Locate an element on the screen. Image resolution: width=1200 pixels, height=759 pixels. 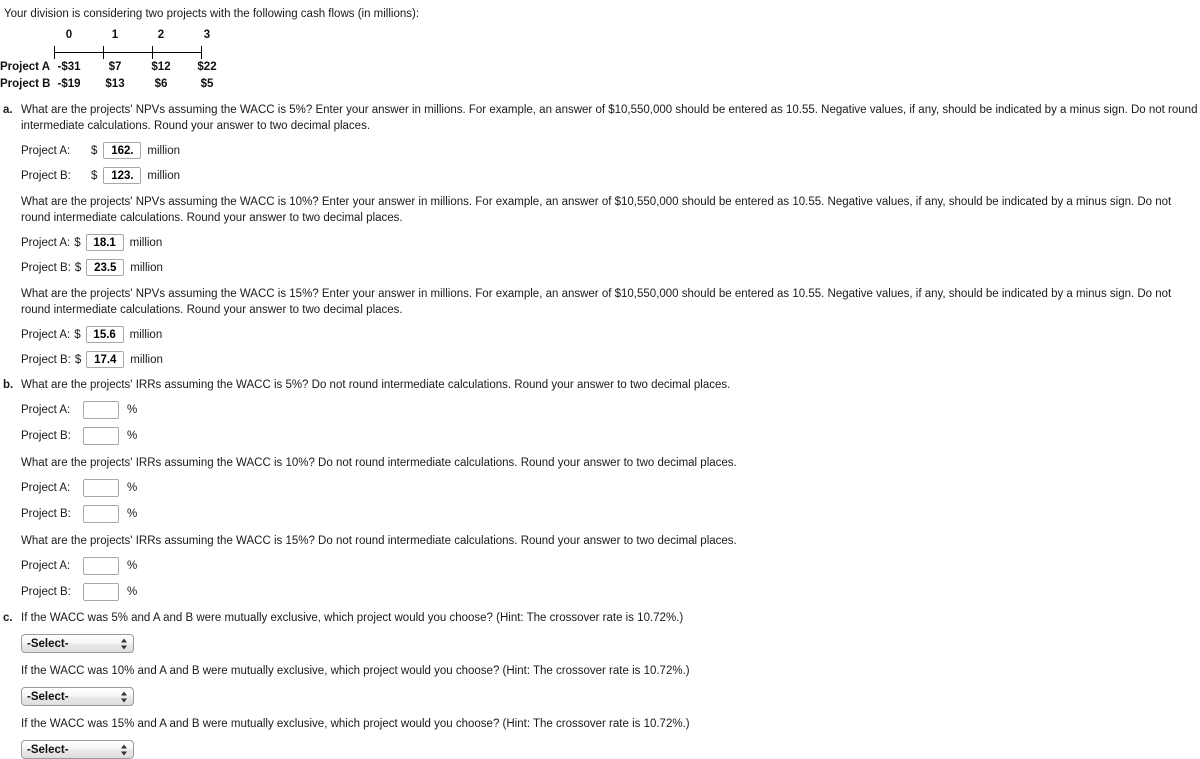
period-header-row: 0 1 2 3 is located at coordinates (115, 35).